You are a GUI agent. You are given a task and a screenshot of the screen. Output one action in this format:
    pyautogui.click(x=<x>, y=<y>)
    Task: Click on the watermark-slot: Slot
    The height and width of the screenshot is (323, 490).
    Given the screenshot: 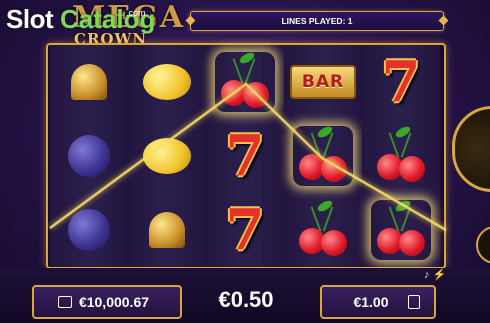 What is the action you would take?
    pyautogui.click(x=30, y=19)
    